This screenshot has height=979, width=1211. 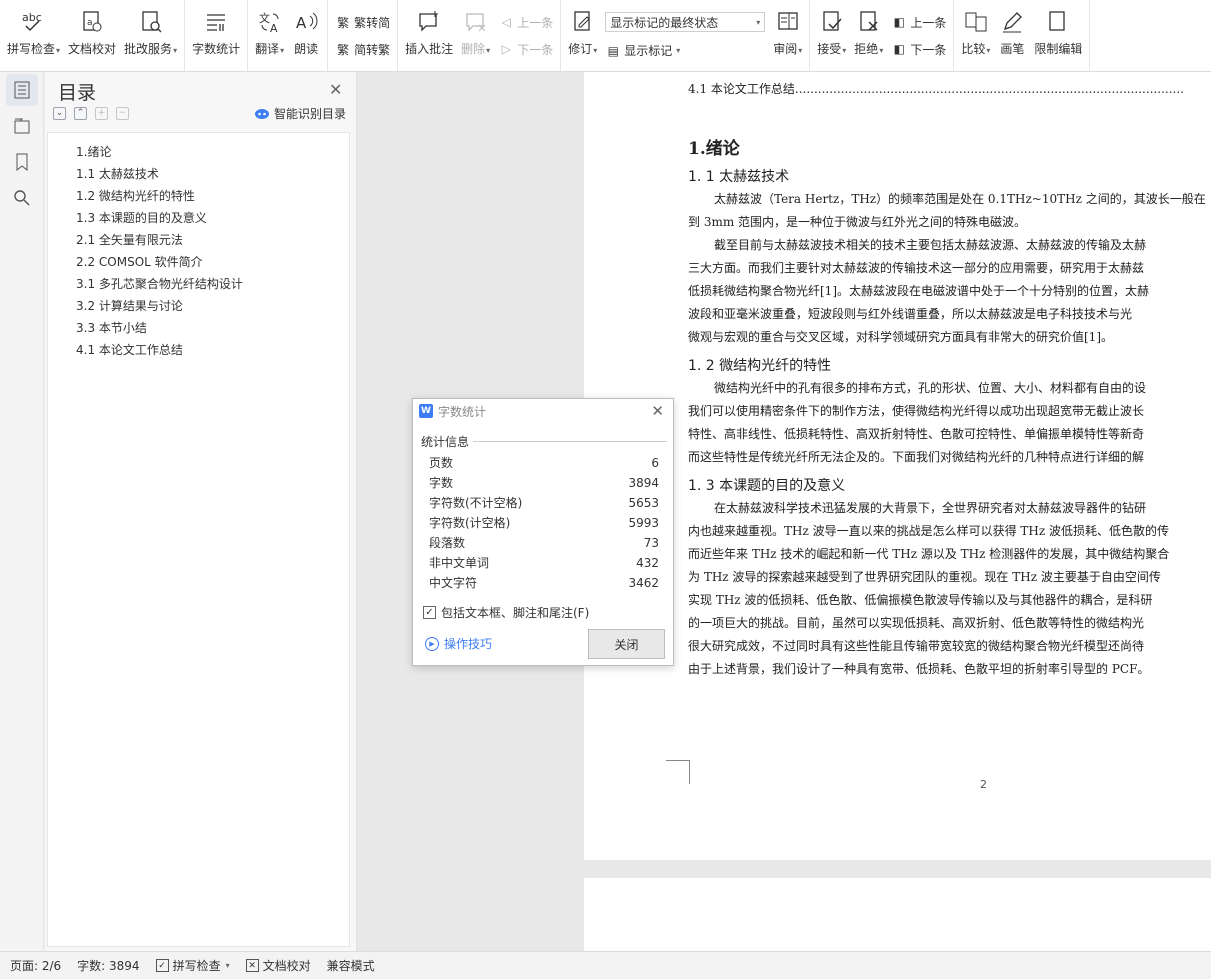 What do you see at coordinates (462, 411) in the screenshot?
I see `dialog-title: 字数统计` at bounding box center [462, 411].